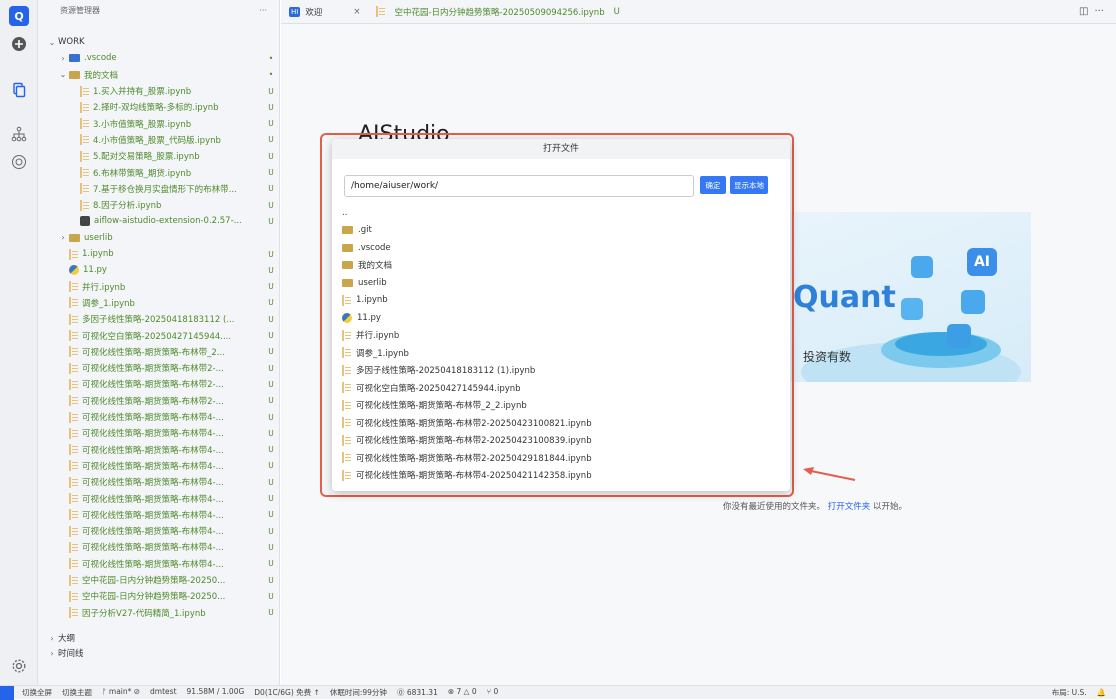 The image size is (1116, 700). Describe the element at coordinates (158, 254) in the screenshot. I see `tree-file: 1.ipynb U` at that location.